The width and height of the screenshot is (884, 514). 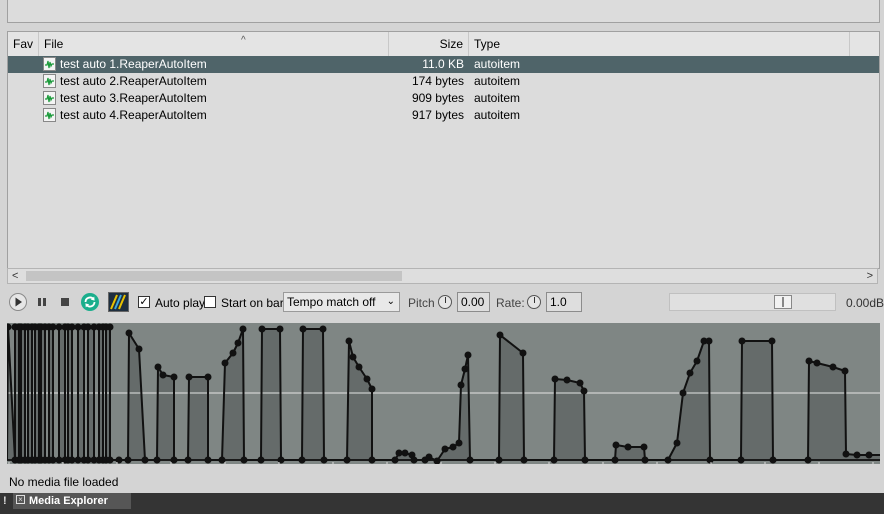 I want to click on start-on-bar-checkbox, so click(x=210, y=302).